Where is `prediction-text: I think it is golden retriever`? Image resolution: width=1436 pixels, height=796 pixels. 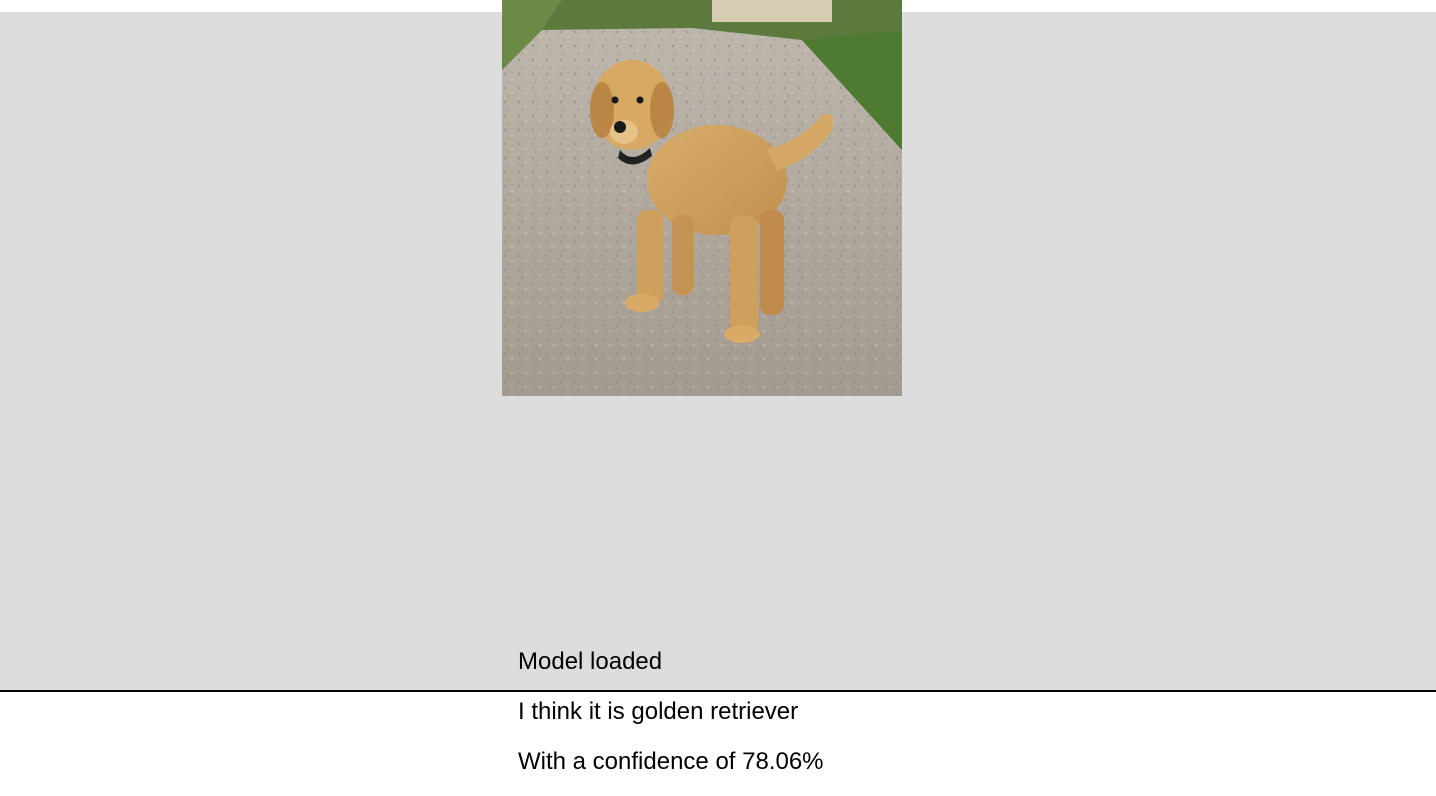 prediction-text: I think it is golden retriever is located at coordinates (658, 711).